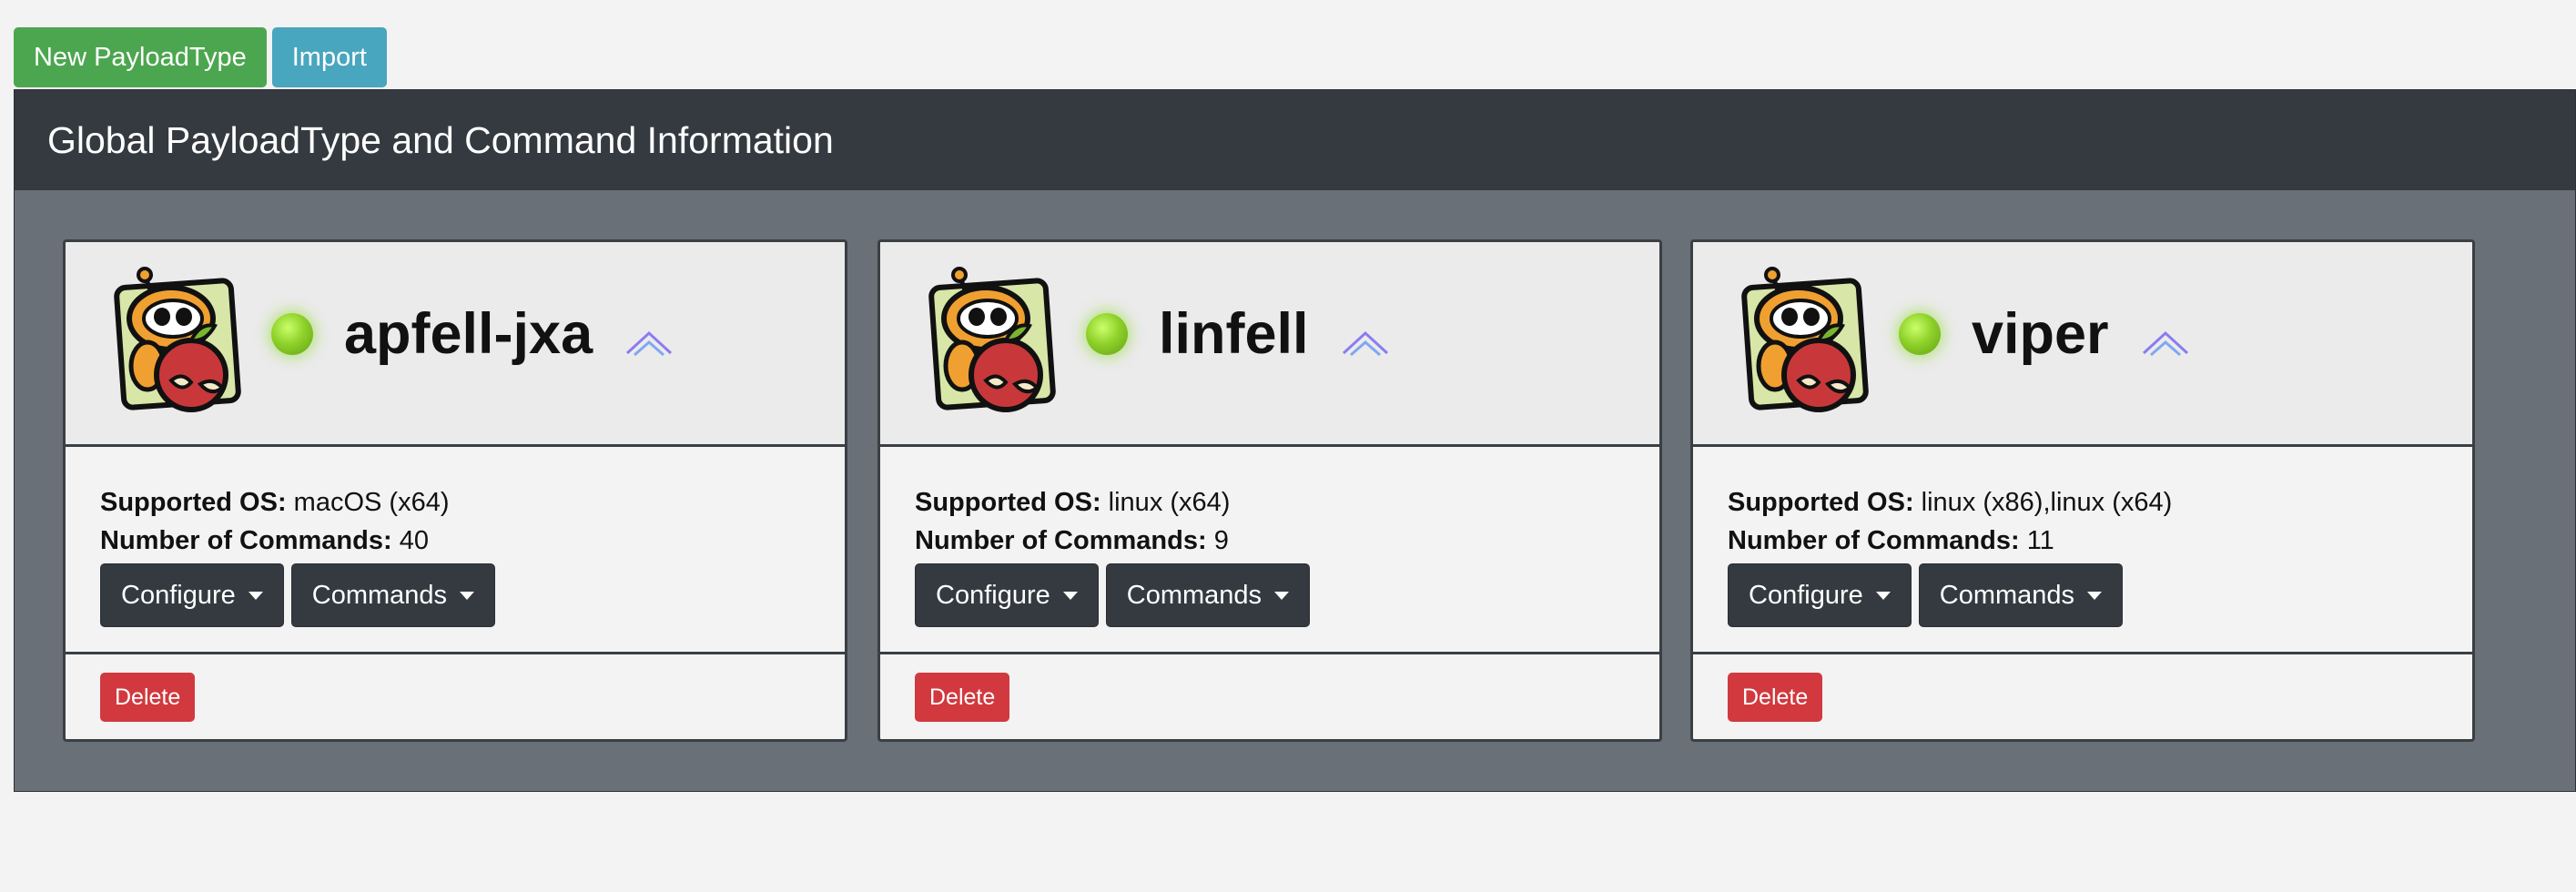 Image resolution: width=2576 pixels, height=892 pixels. I want to click on payloadtype-name: linfell, so click(1234, 334).